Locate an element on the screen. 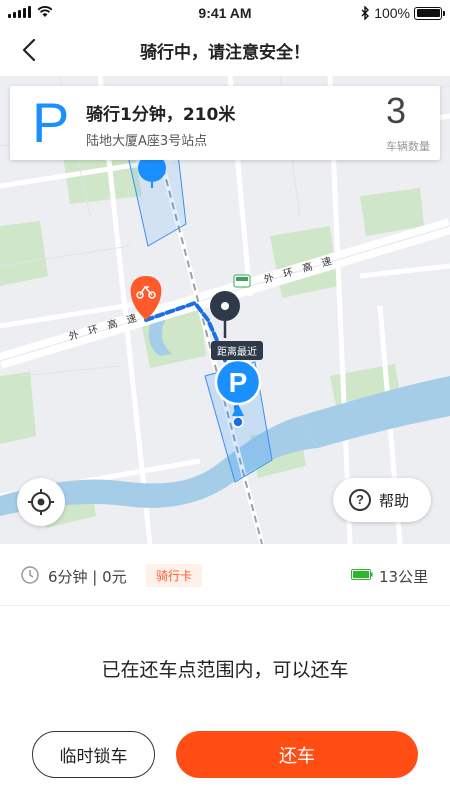 The width and height of the screenshot is (450, 800). help-button: ? 帮助 is located at coordinates (382, 500).